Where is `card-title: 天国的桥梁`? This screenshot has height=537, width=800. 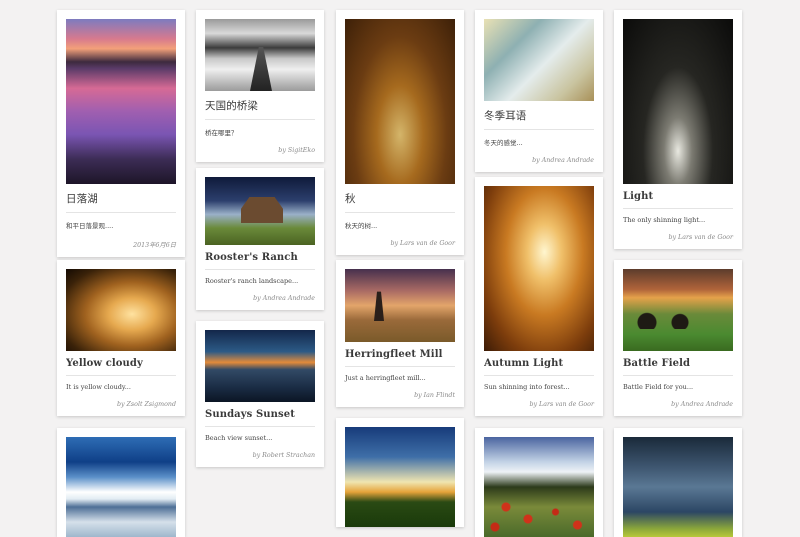
card-title: 天国的桥梁 is located at coordinates (260, 109).